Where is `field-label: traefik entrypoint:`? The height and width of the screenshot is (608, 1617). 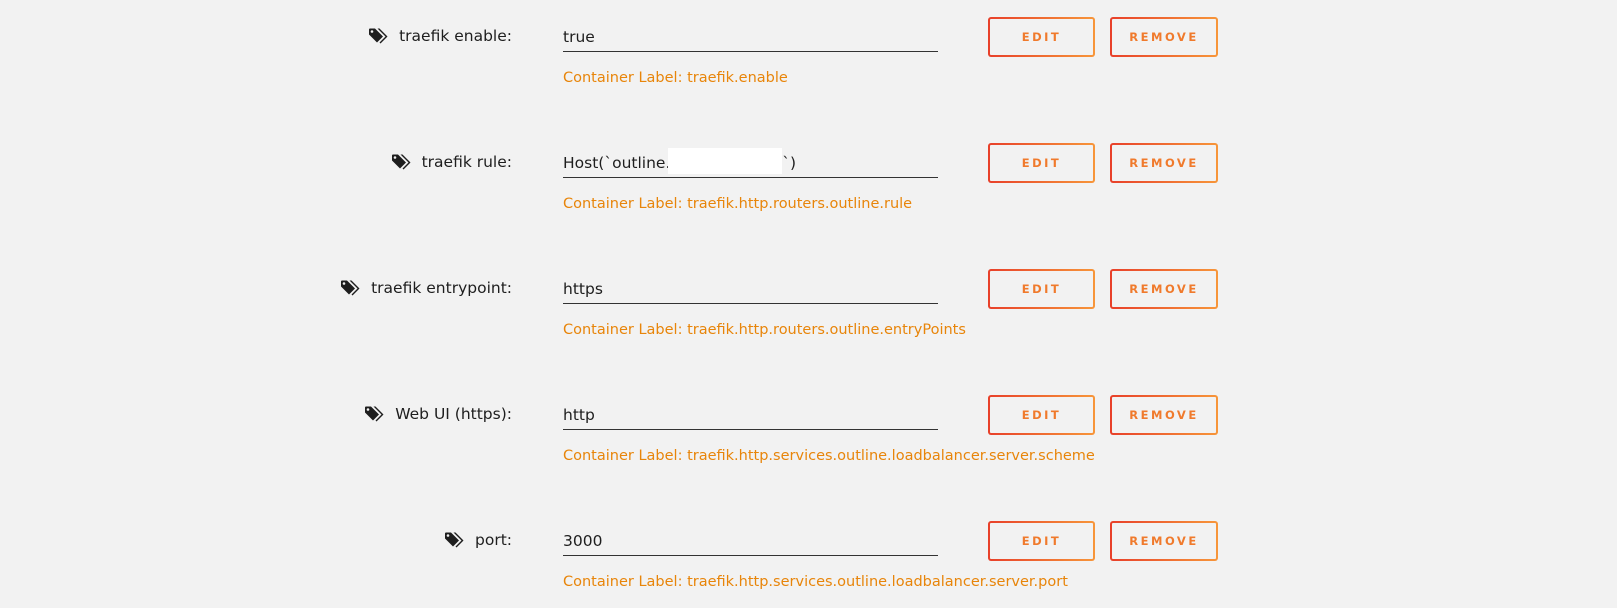 field-label: traefik entrypoint: is located at coordinates (441, 288).